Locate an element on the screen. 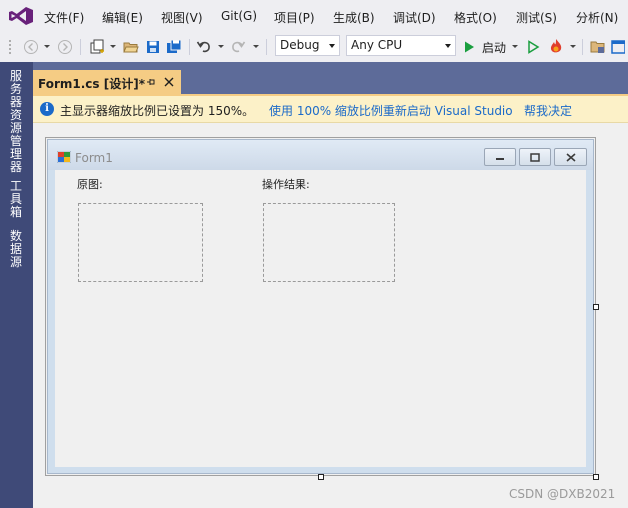 The width and height of the screenshot is (628, 508). tab-form1-design: Form1.cs [设计]* is located at coordinates (107, 82).